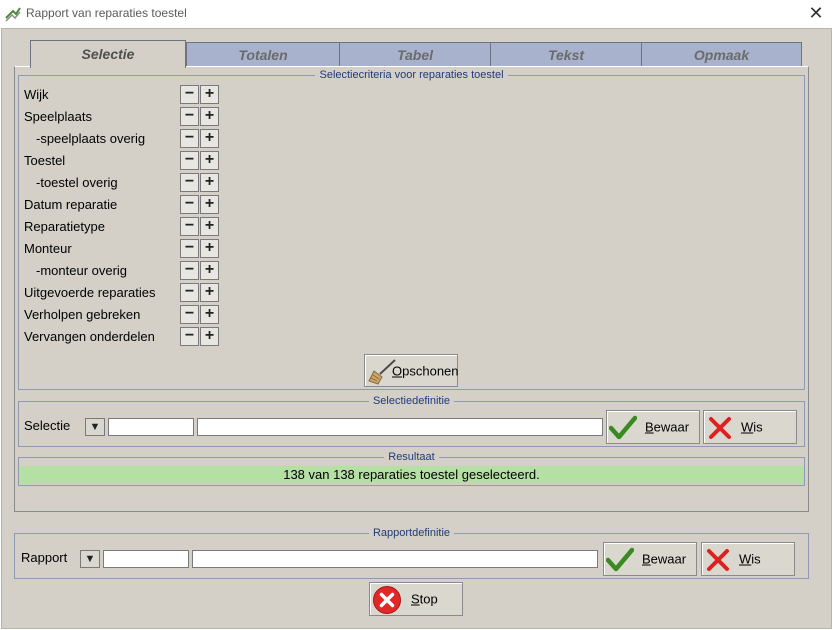 This screenshot has height=630, width=833. What do you see at coordinates (64, 226) in the screenshot?
I see `criterion-label-reparatietype: Reparatietype` at bounding box center [64, 226].